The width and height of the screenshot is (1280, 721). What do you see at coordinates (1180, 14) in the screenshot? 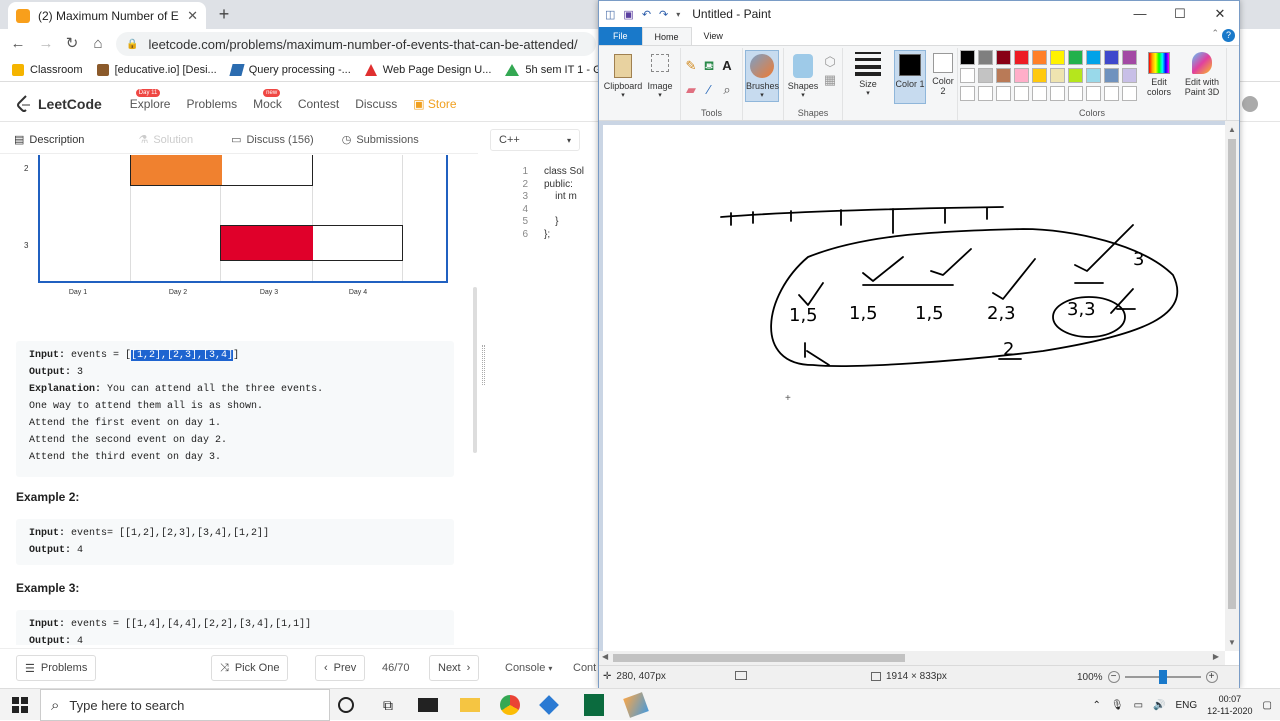
I see `maximize-icon: ☐` at bounding box center [1180, 14].